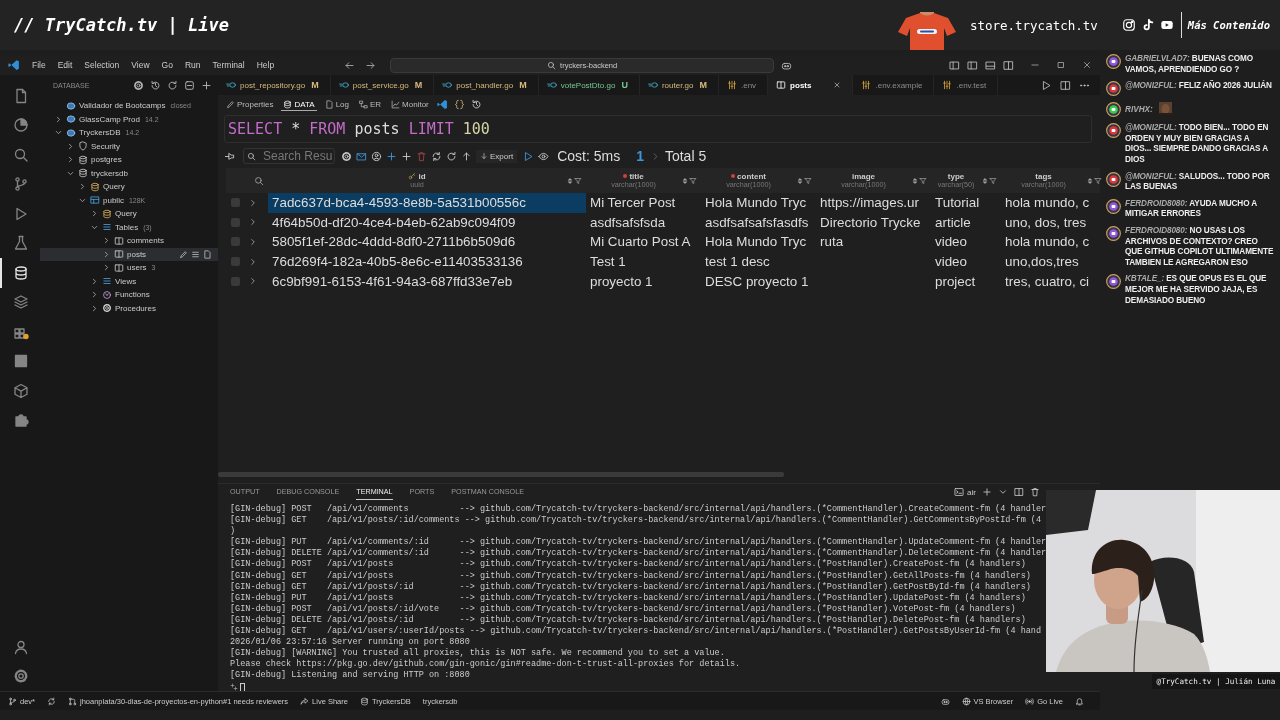  What do you see at coordinates (299, 104) in the screenshot?
I see `view-tab: DATA` at bounding box center [299, 104].